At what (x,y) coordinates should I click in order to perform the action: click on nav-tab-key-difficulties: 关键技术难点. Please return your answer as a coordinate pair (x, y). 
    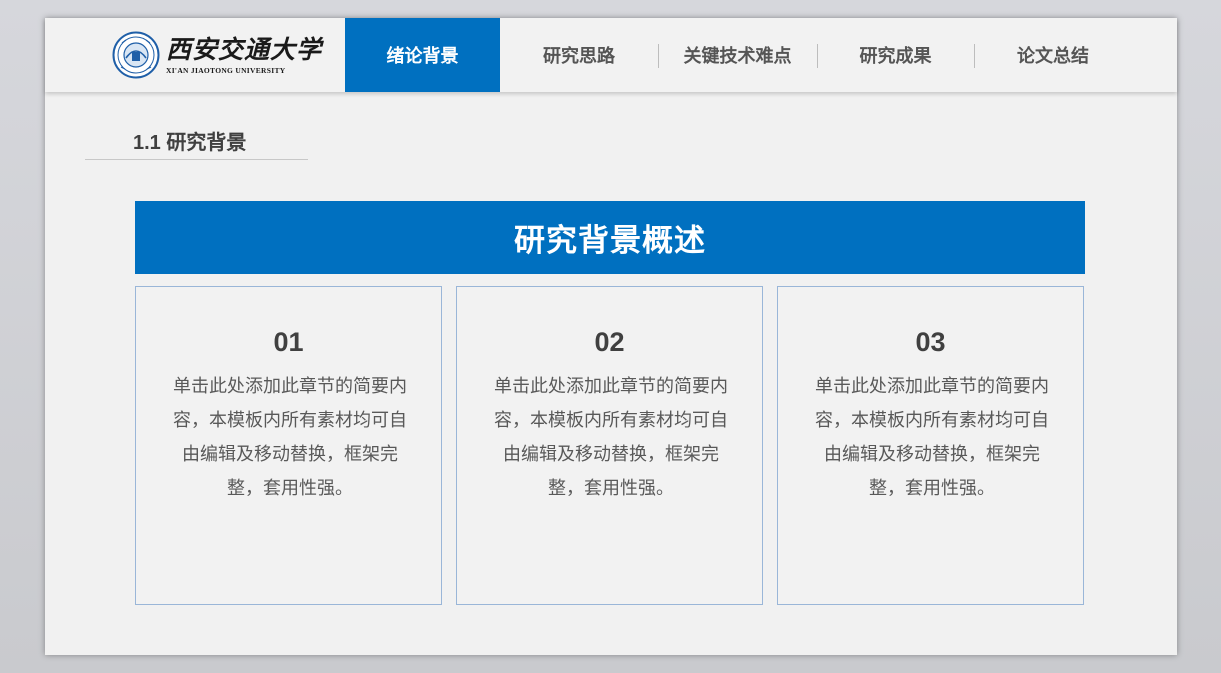
    Looking at the image, I should click on (737, 55).